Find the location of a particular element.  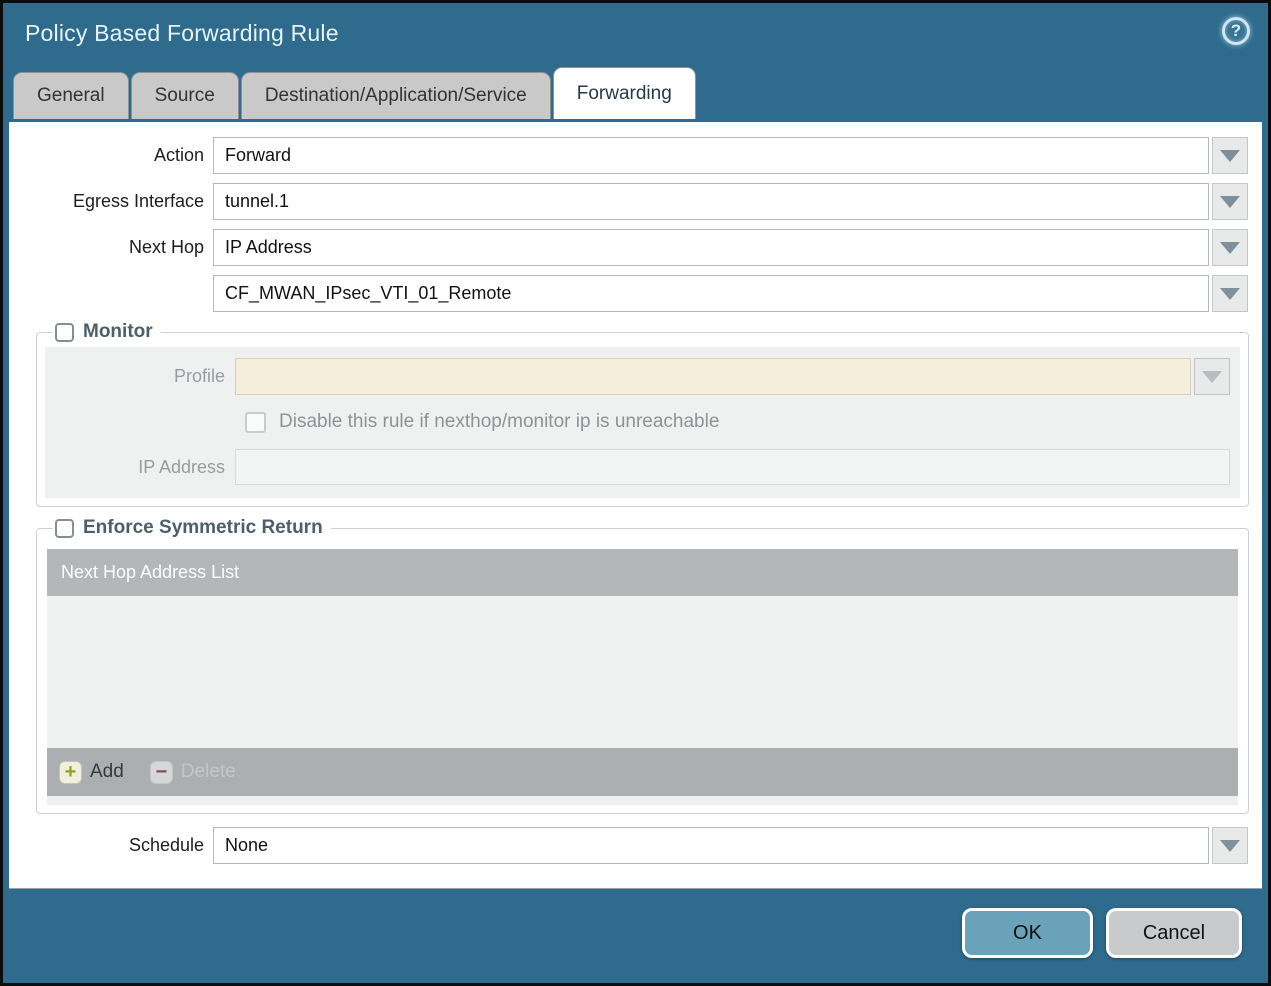

next-hop-address-row is located at coordinates (628, 293).